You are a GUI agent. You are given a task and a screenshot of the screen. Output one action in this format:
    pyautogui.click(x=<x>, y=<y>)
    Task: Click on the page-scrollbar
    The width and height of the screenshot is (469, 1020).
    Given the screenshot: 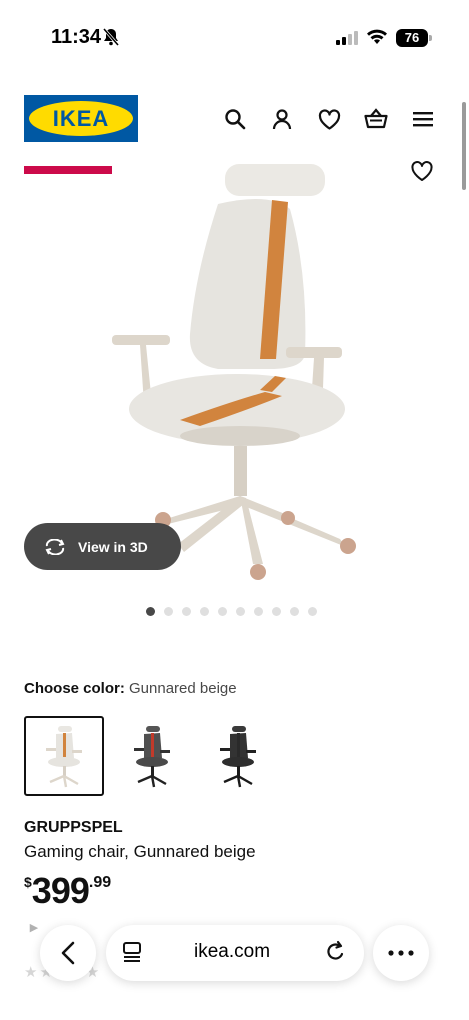 What is the action you would take?
    pyautogui.click(x=464, y=146)
    